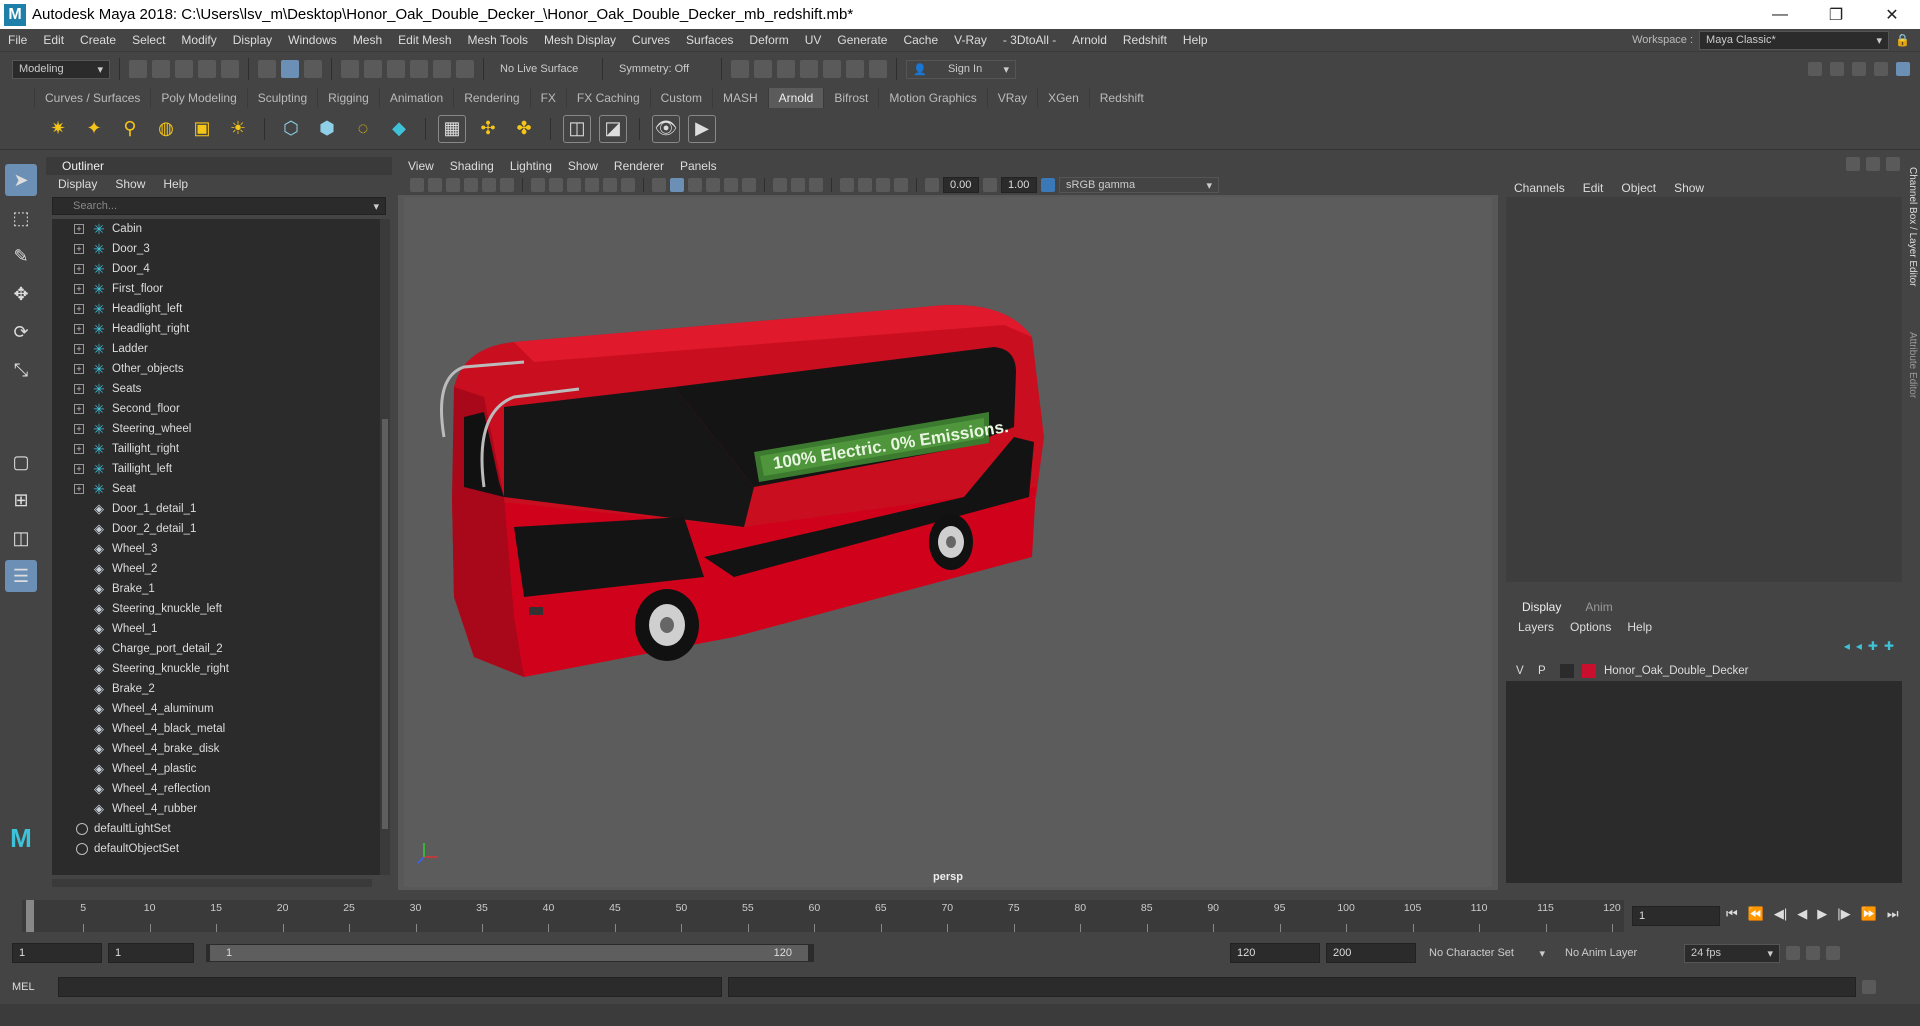  What do you see at coordinates (21, 256) in the screenshot?
I see `paint-select-tool-icon: ✎` at bounding box center [21, 256].